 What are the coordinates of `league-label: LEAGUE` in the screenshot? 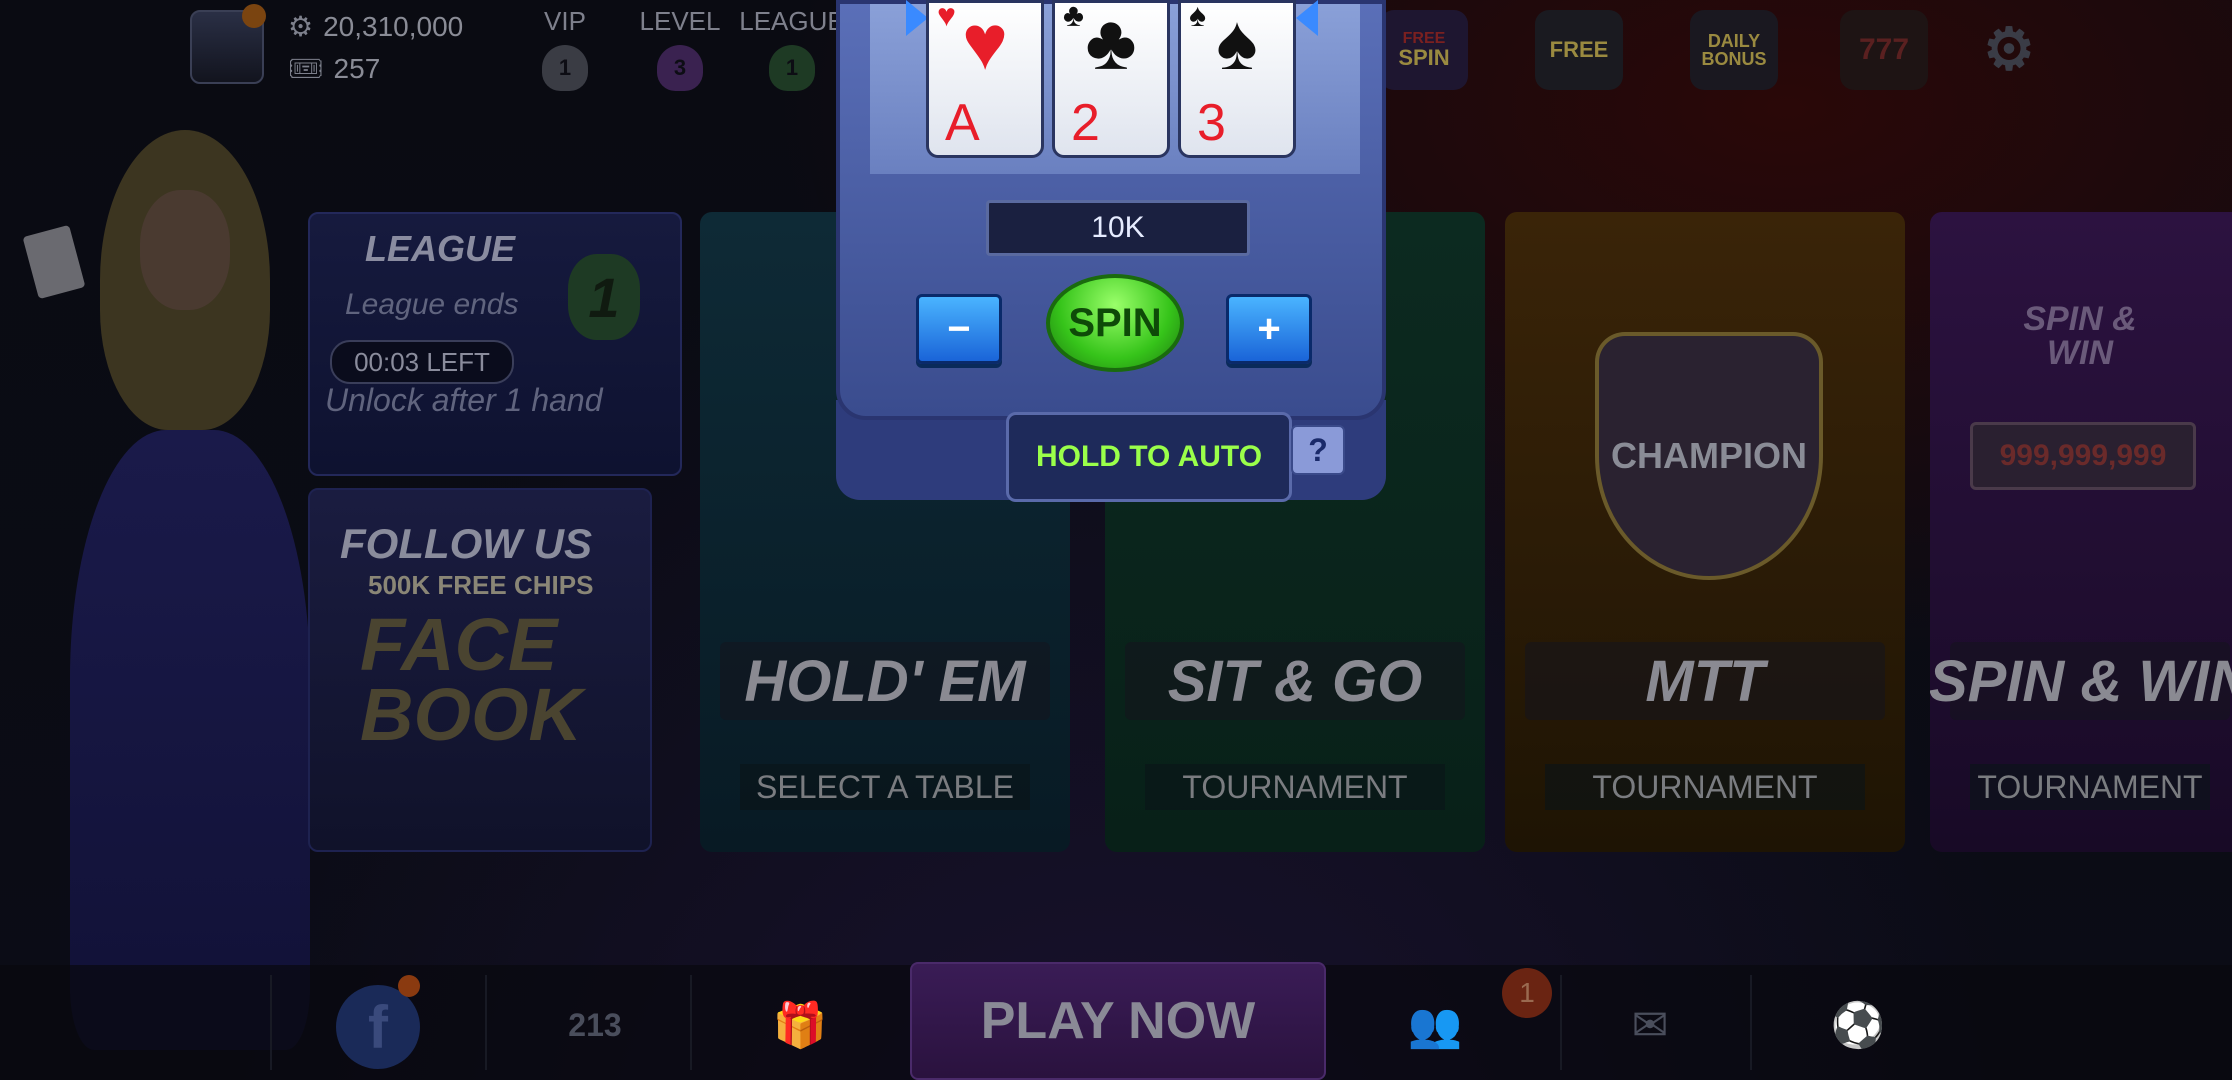 It's located at (792, 21).